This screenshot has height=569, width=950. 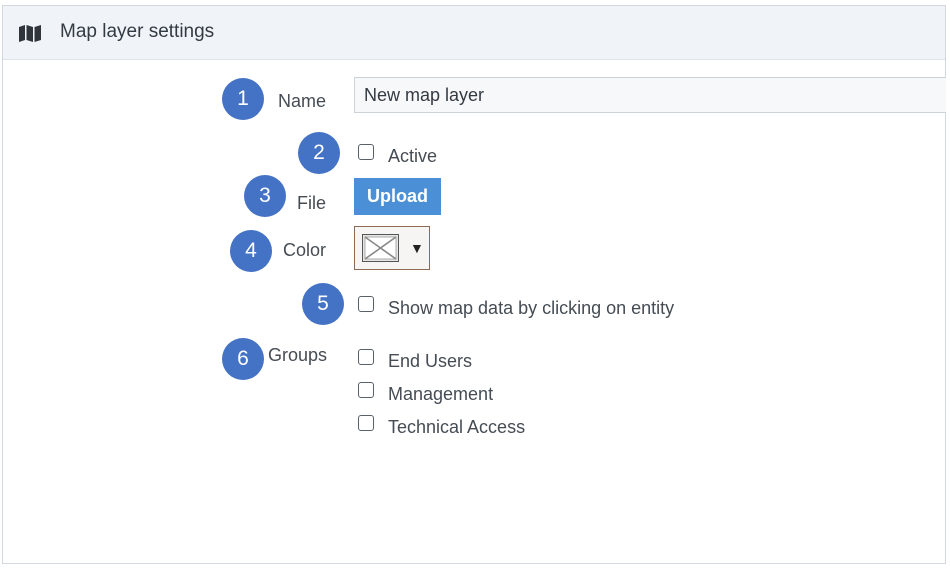 I want to click on color-label: Color, so click(x=305, y=250).